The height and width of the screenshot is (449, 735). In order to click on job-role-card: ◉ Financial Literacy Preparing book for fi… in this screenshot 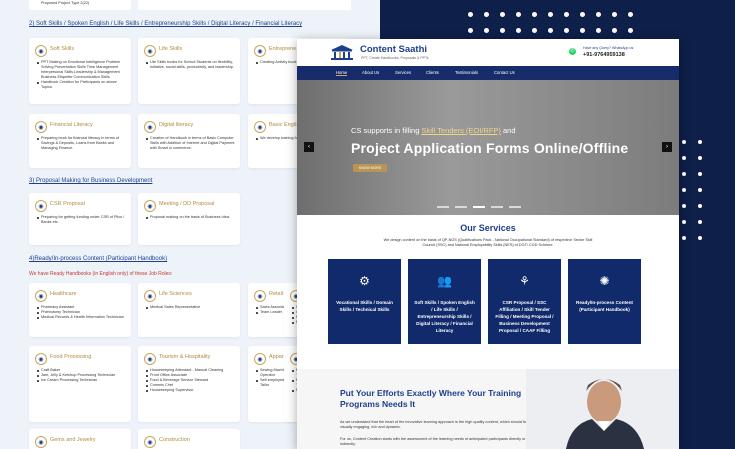, I will do `click(80, 141)`.